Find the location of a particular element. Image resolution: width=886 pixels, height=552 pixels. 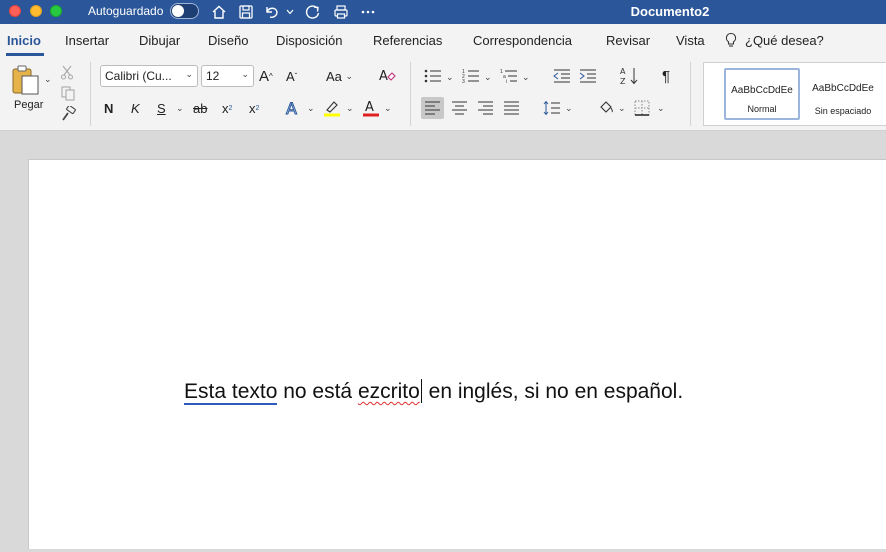

highlight-dropdown-icon: ⌄ is located at coordinates (350, 108).